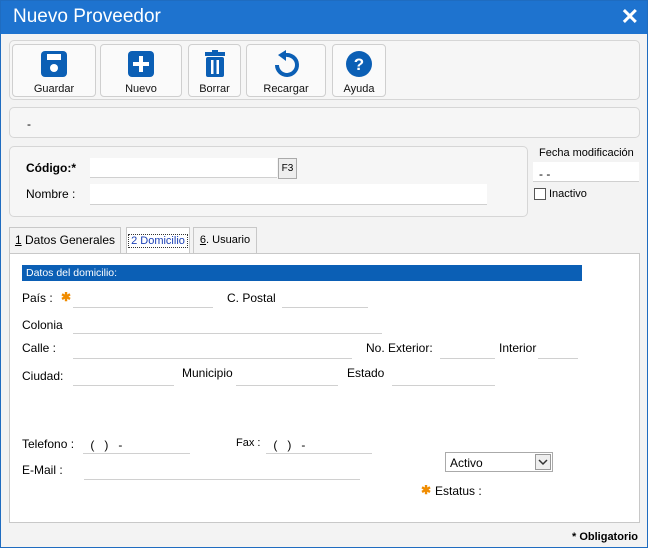 This screenshot has height=548, width=648. I want to click on reload-icon, so click(287, 63).